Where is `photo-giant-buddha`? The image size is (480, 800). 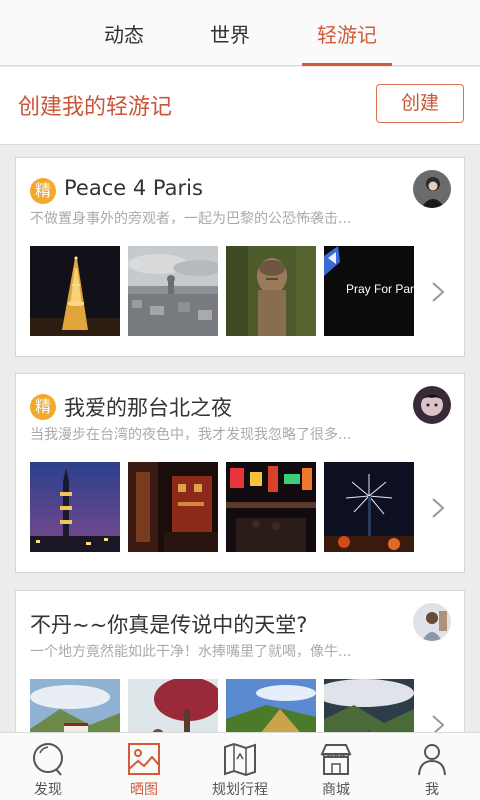
photo-giant-buddha is located at coordinates (271, 291).